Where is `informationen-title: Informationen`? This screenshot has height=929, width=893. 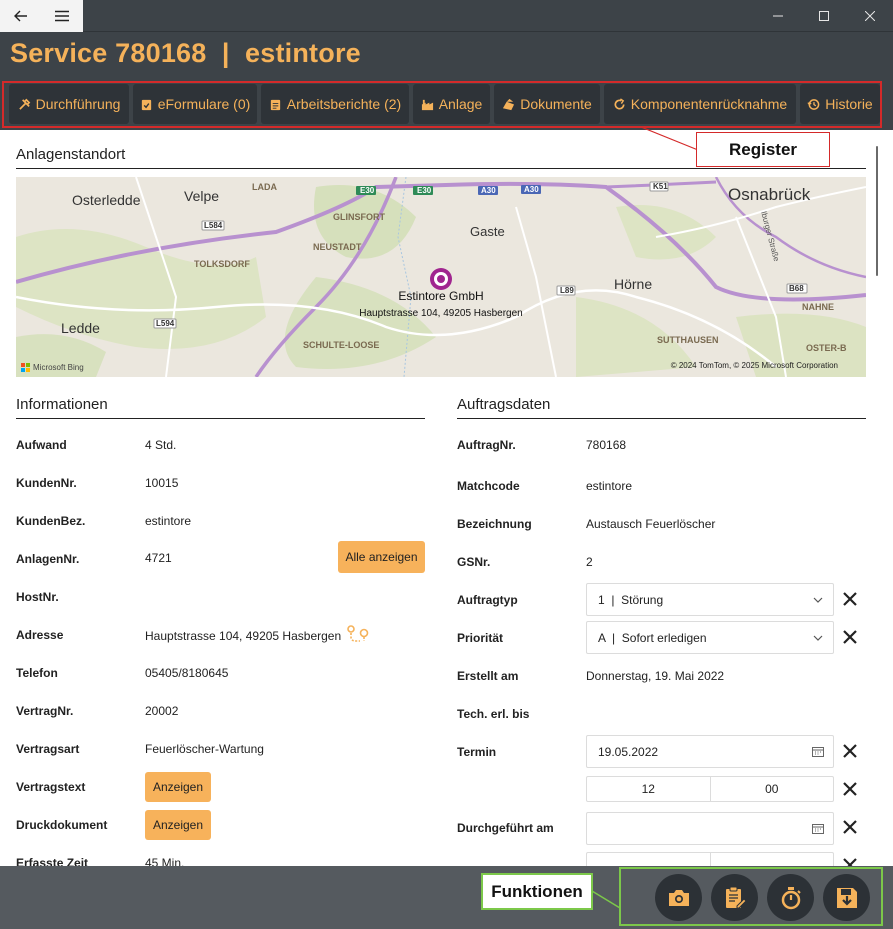 informationen-title: Informationen is located at coordinates (62, 404).